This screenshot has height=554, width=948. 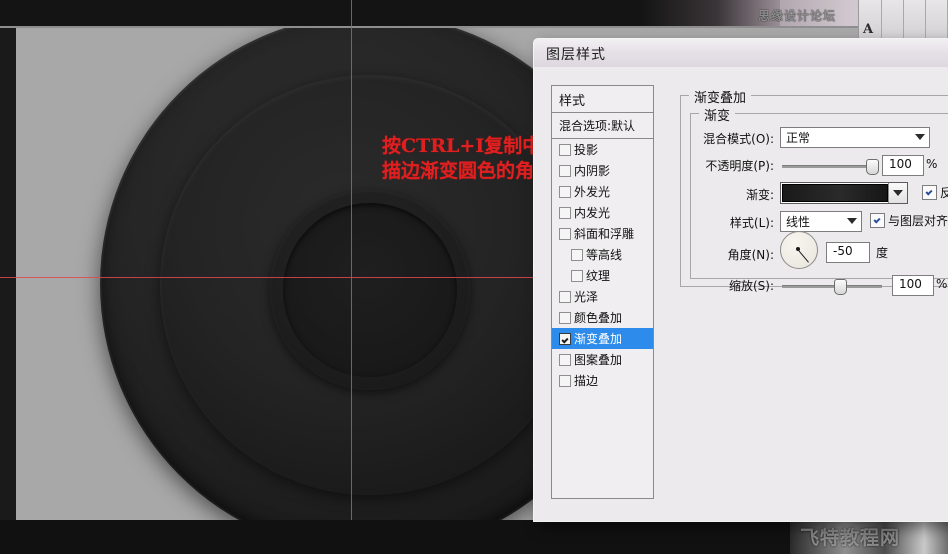 I want to click on opacity-slider-track, so click(x=829, y=166).